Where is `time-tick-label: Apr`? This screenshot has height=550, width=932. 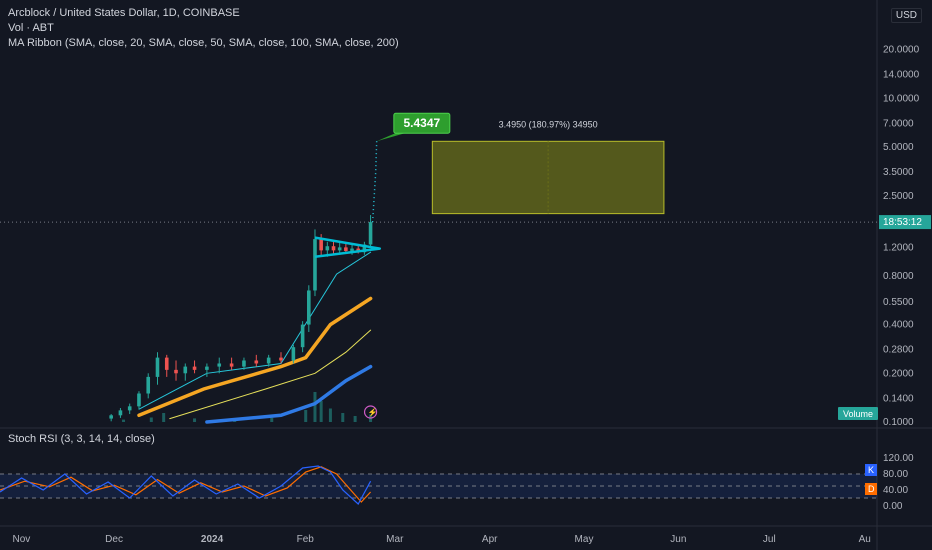
time-tick-label: Apr is located at coordinates (490, 539).